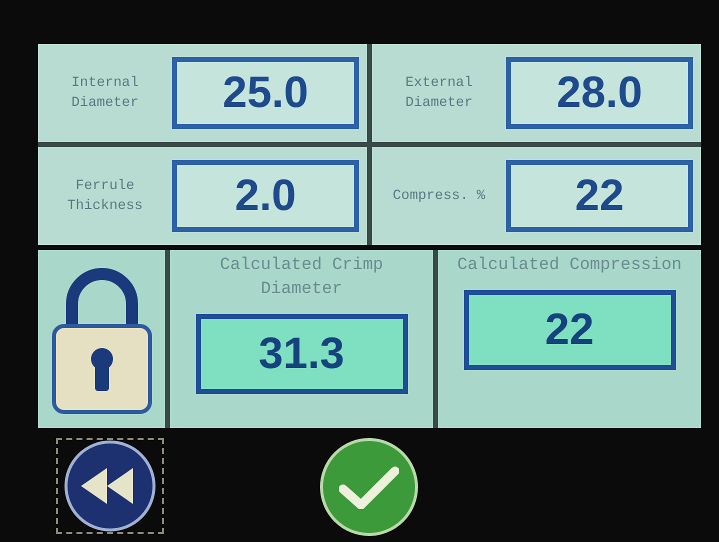  I want to click on result-field: 31.3, so click(302, 354).